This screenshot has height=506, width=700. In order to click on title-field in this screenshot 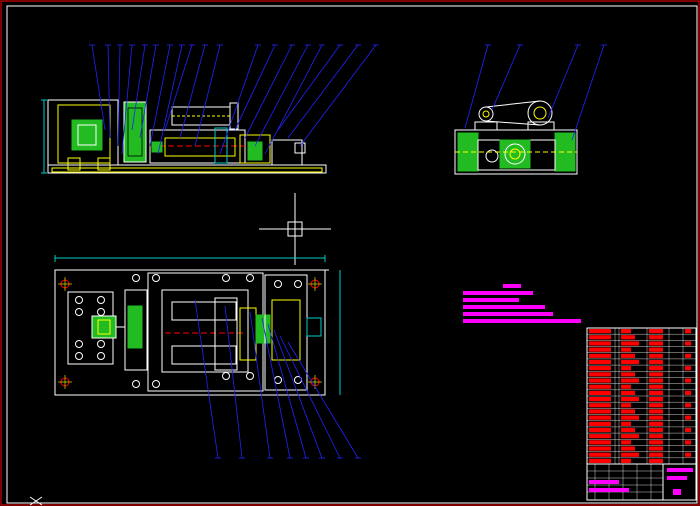, I will do `click(604, 482)`.